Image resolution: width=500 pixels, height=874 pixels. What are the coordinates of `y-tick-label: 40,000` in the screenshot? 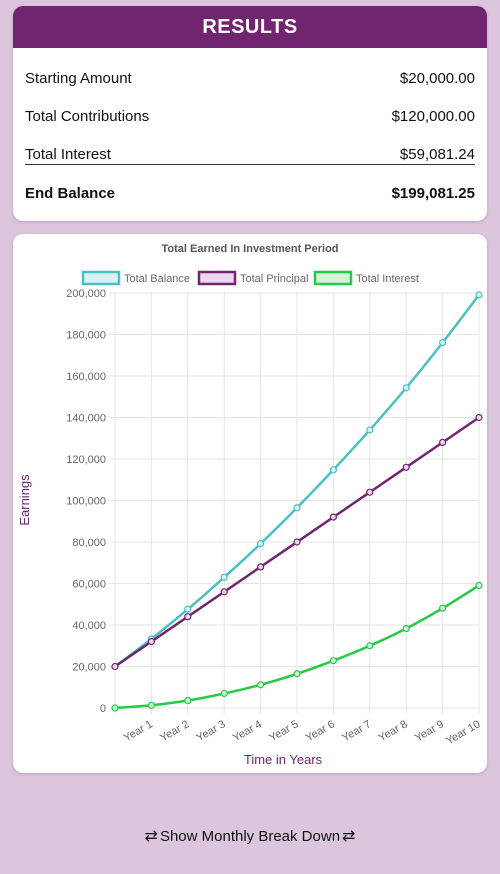 It's located at (89, 626).